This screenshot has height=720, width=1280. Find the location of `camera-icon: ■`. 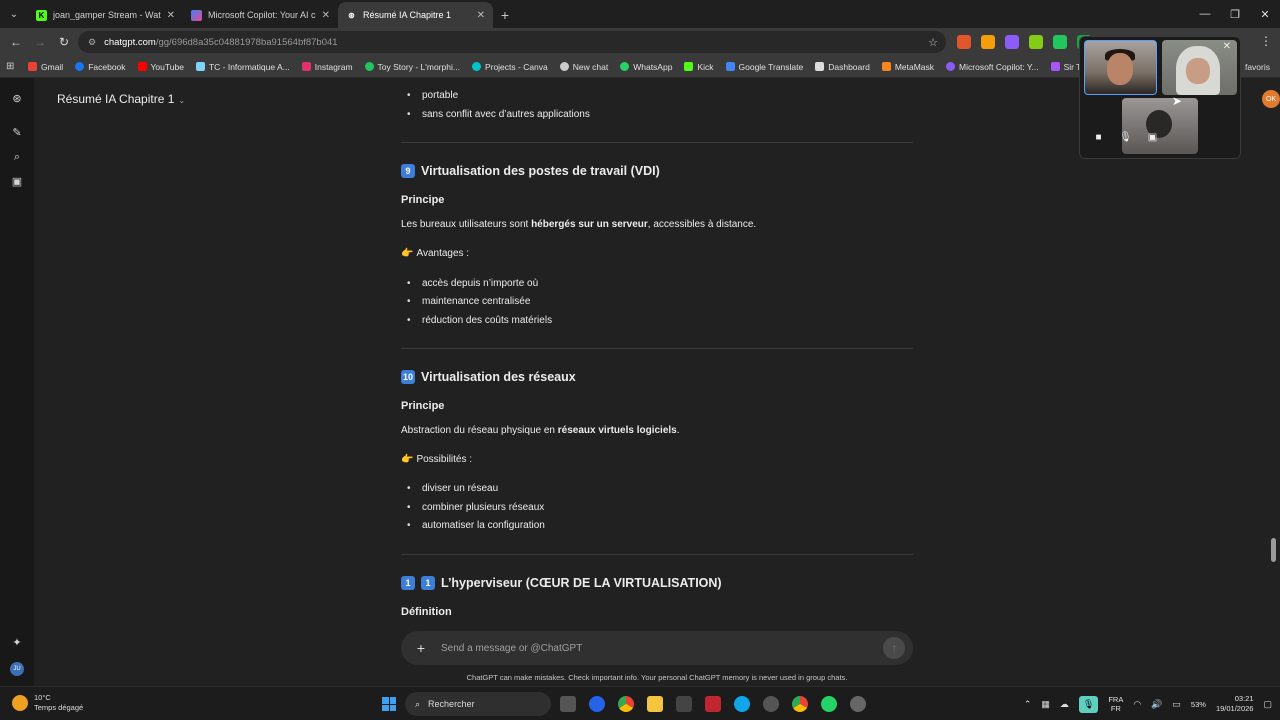

camera-icon: ■ is located at coordinates (1098, 137).